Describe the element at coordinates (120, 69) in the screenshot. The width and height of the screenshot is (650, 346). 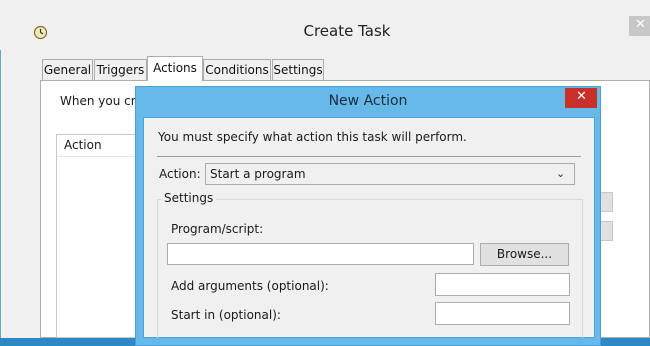
I see `tab-triggers: Triggers` at that location.